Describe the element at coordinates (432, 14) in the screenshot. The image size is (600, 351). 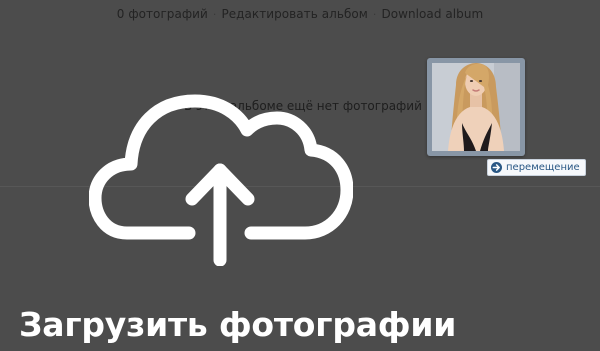
I see `download-album-link: Download album` at that location.